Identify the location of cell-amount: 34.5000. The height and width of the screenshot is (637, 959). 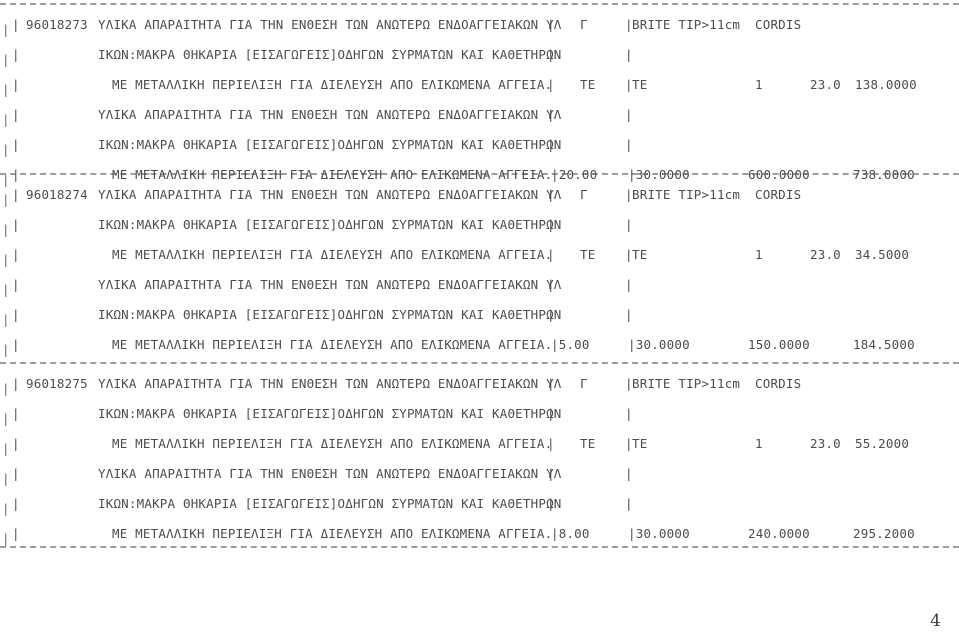
(882, 254).